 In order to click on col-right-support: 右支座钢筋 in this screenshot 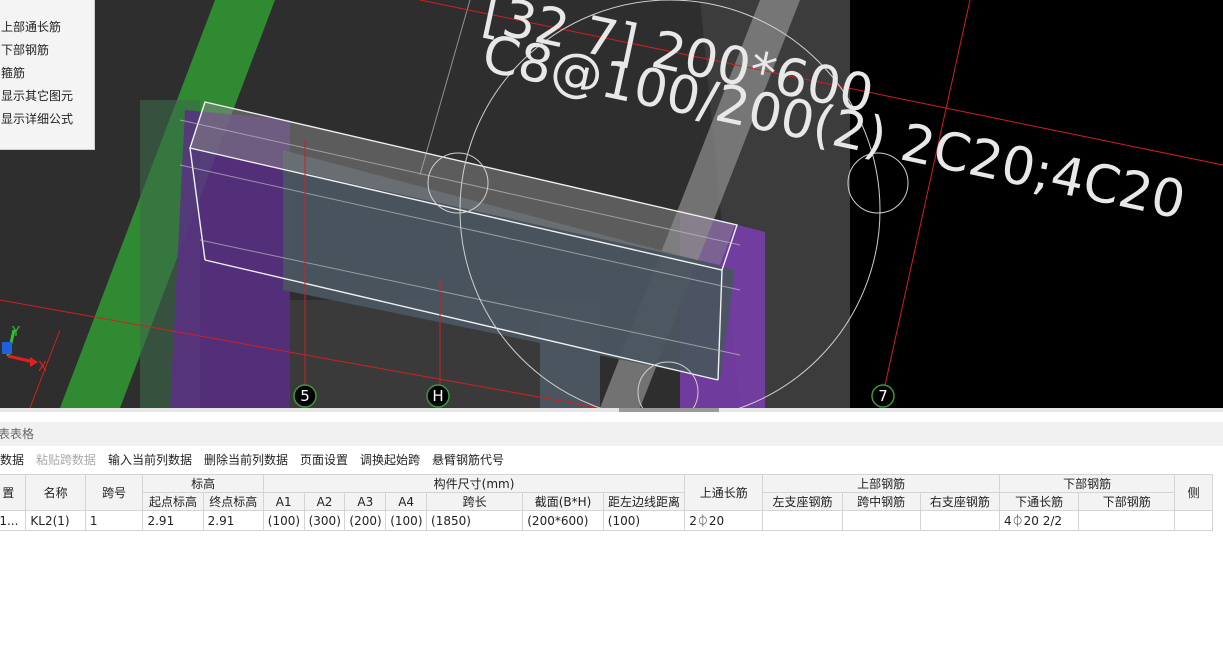, I will do `click(960, 501)`.